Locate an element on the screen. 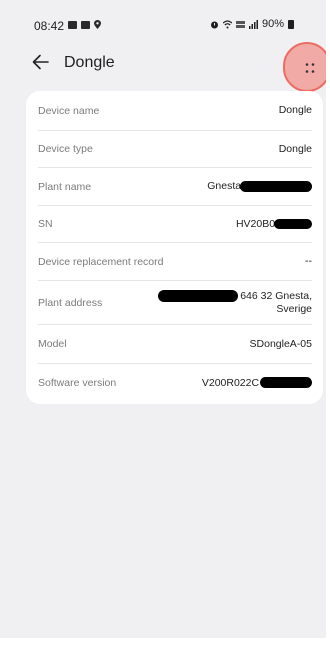  battery-percent: 90% is located at coordinates (273, 24).